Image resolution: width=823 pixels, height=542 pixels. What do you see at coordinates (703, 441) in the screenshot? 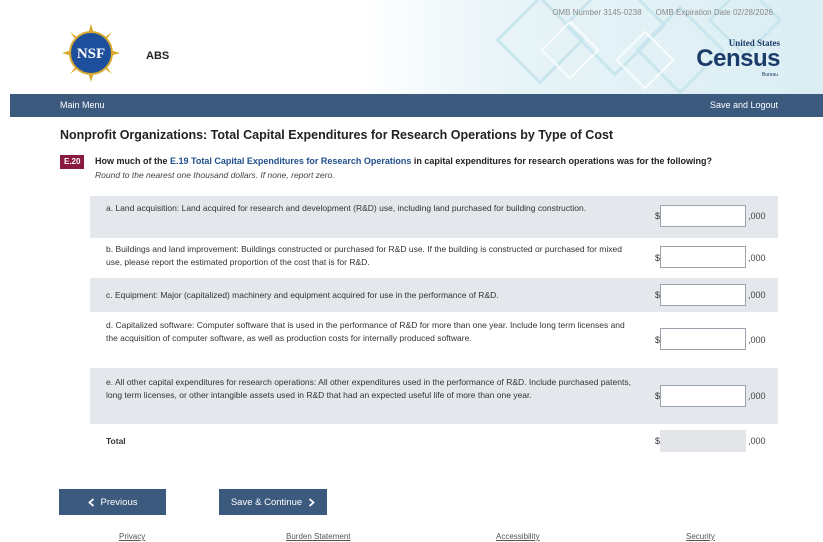
I see `total-input` at bounding box center [703, 441].